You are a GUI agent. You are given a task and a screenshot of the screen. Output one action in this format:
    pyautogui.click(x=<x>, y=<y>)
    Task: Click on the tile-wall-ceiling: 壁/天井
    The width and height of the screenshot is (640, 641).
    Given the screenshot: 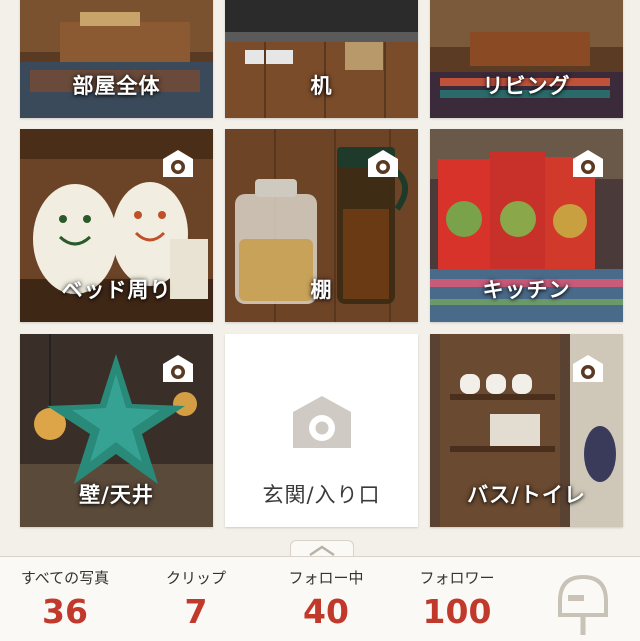 What is the action you would take?
    pyautogui.click(x=116, y=430)
    